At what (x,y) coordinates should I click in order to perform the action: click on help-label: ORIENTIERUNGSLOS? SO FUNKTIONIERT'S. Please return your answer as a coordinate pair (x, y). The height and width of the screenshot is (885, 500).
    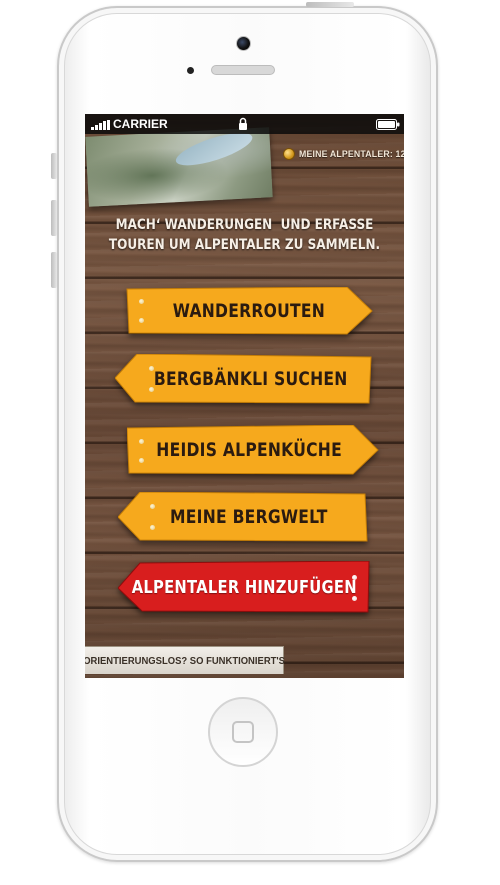
    Looking at the image, I should click on (185, 660).